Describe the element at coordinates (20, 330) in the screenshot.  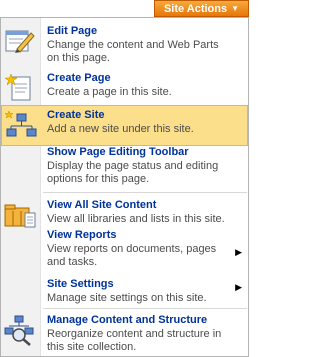
I see `manage-content-icon` at that location.